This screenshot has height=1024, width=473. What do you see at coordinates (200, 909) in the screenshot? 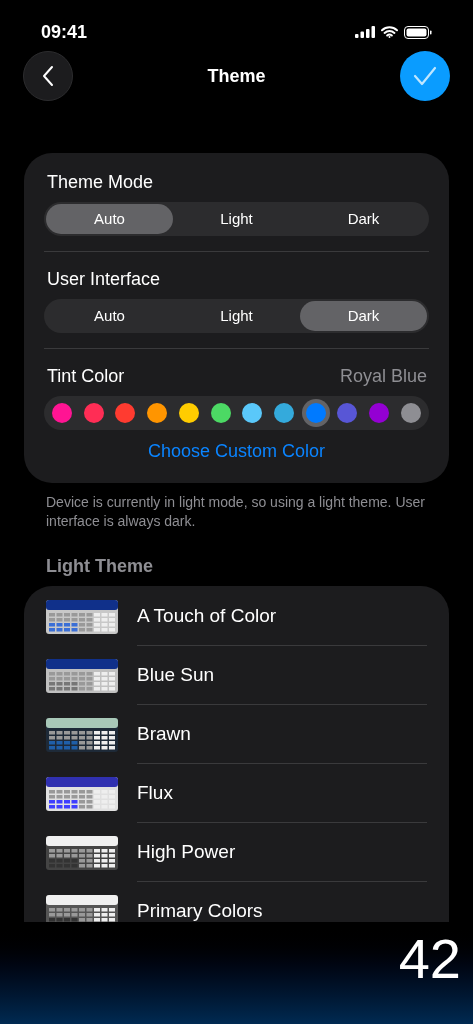
I see `theme-name: Primary Colors` at bounding box center [200, 909].